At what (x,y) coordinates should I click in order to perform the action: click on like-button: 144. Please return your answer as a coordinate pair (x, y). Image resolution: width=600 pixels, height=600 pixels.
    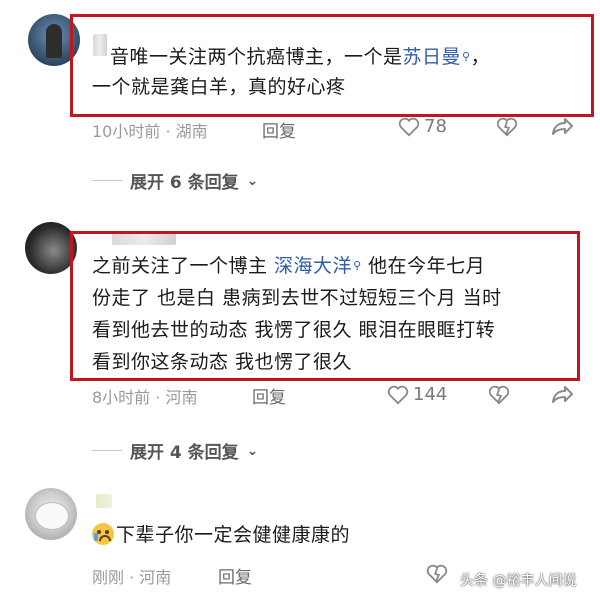
    Looking at the image, I should click on (417, 394).